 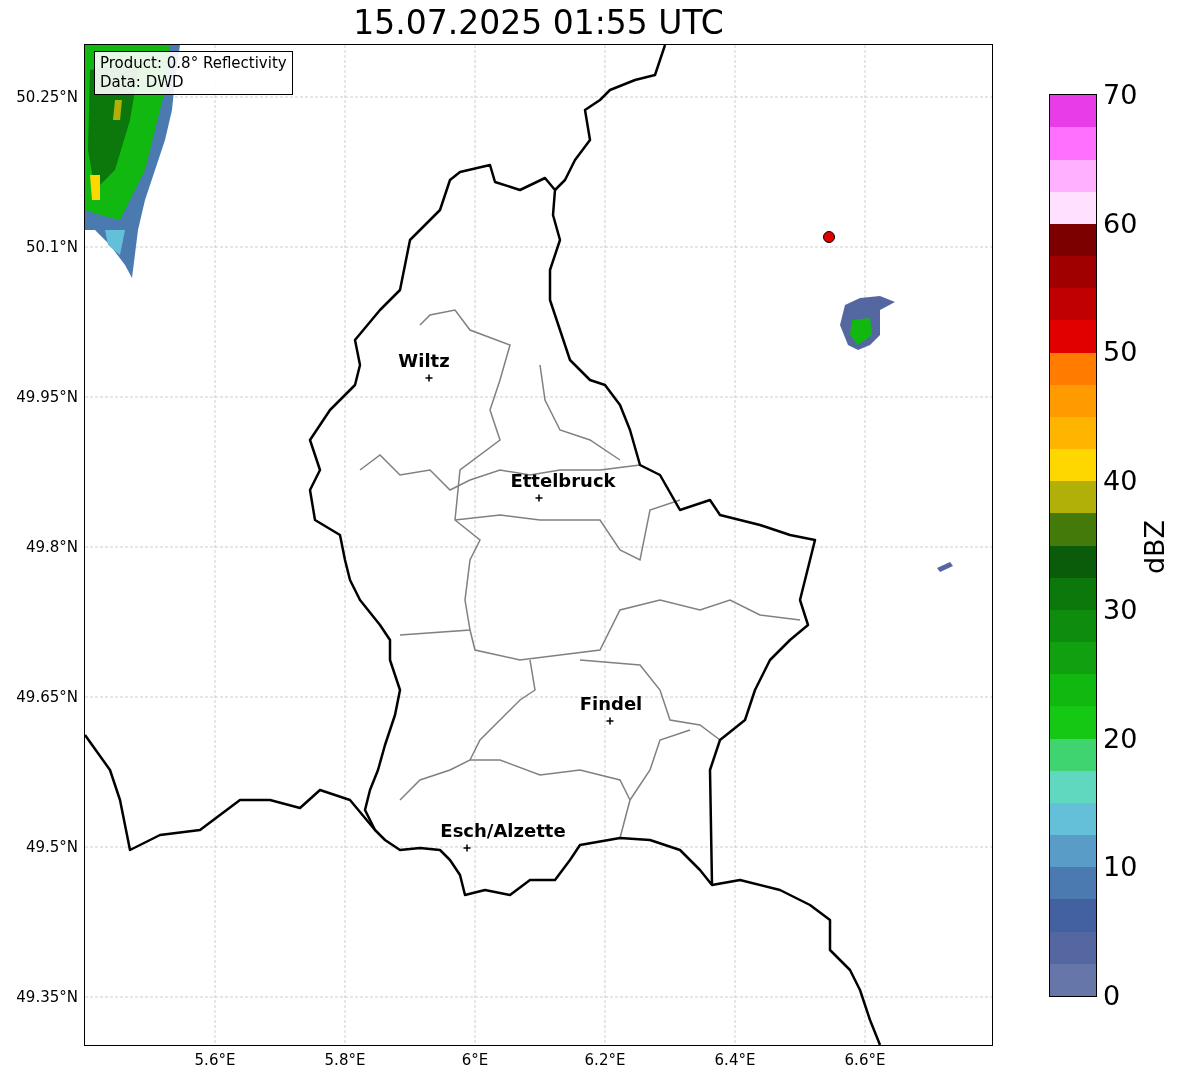 I want to click on city-label: Esch/Alzette, so click(x=503, y=830).